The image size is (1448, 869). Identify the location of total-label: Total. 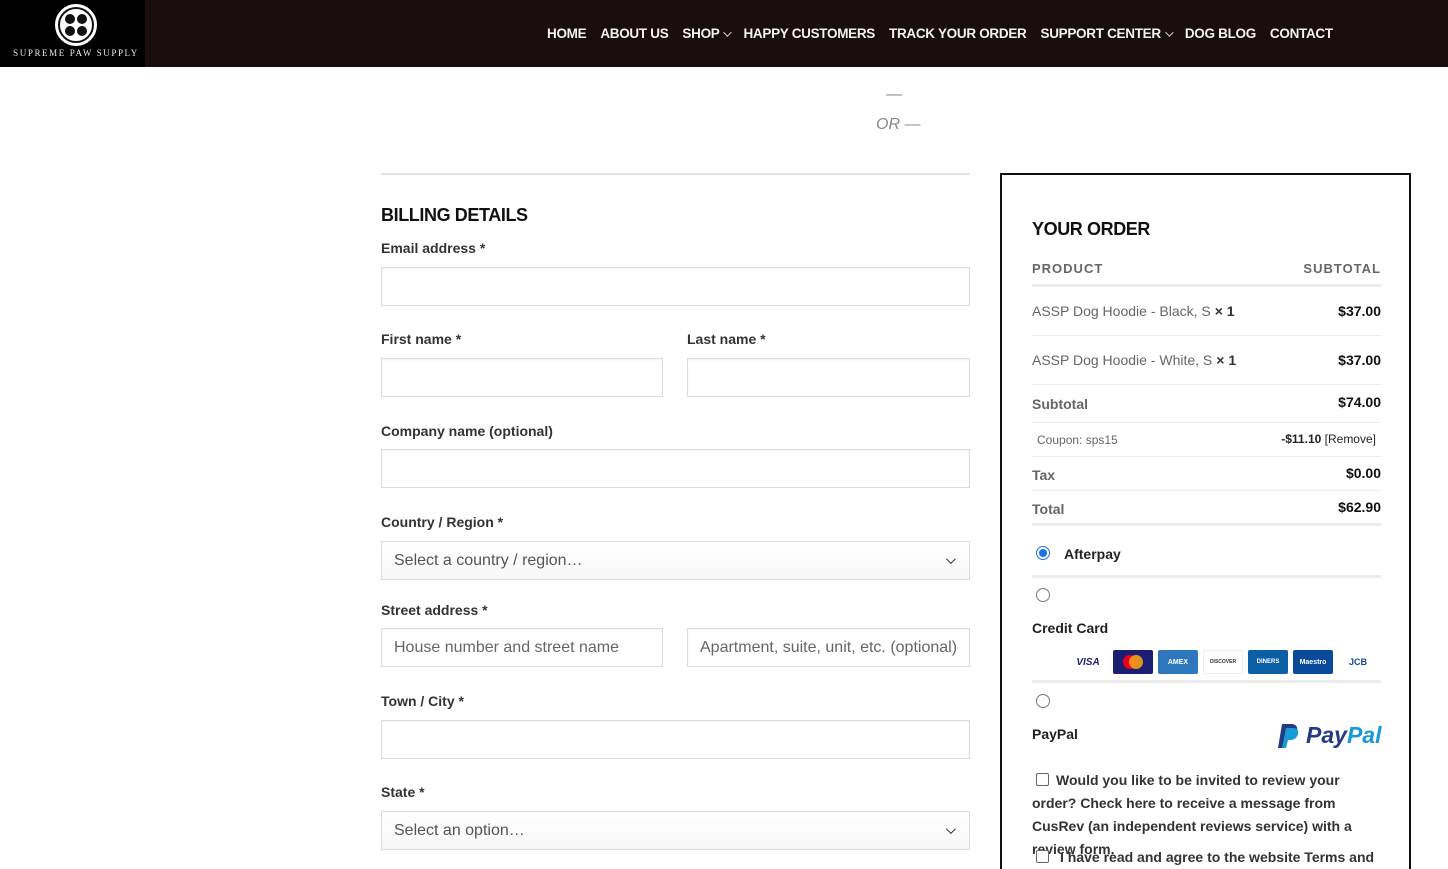
(1048, 509).